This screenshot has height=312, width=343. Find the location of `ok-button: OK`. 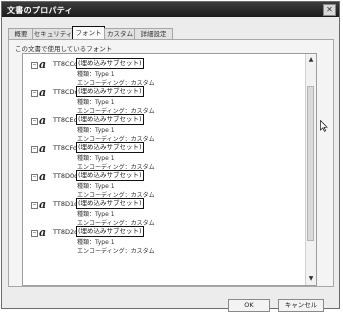

ok-button: OK is located at coordinates (249, 305).